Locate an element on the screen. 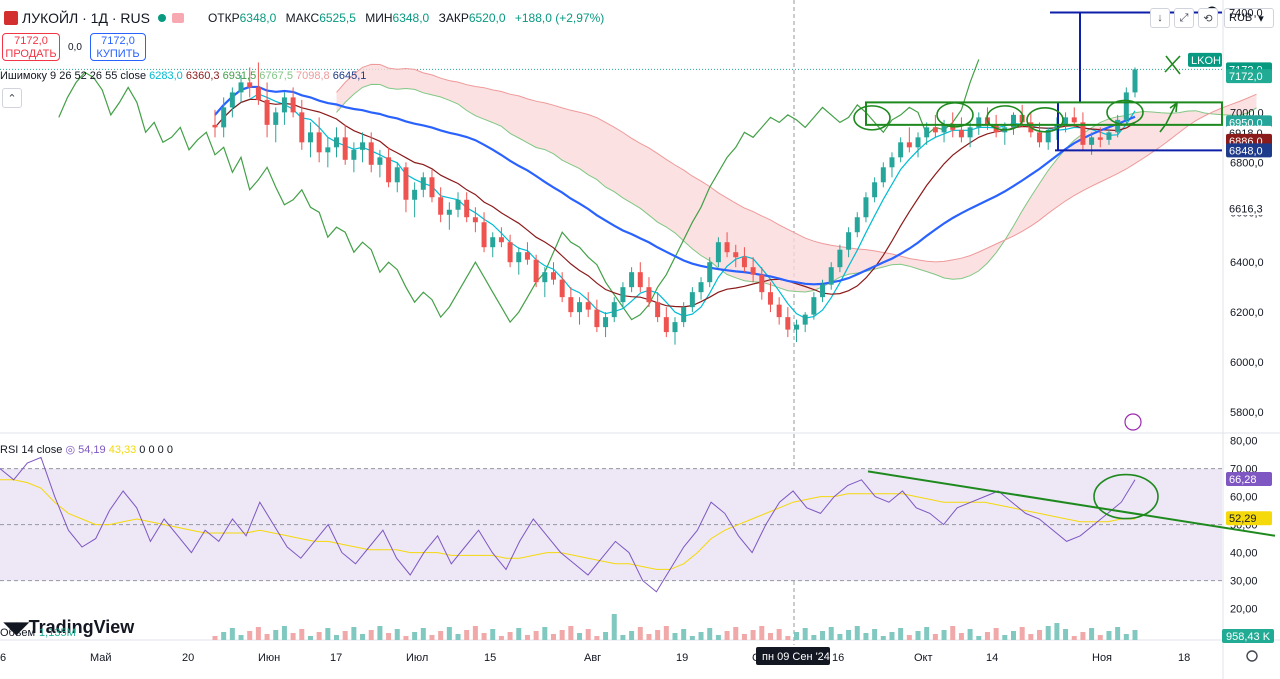  change-value: +188,0 (+2,97%) is located at coordinates (559, 18).